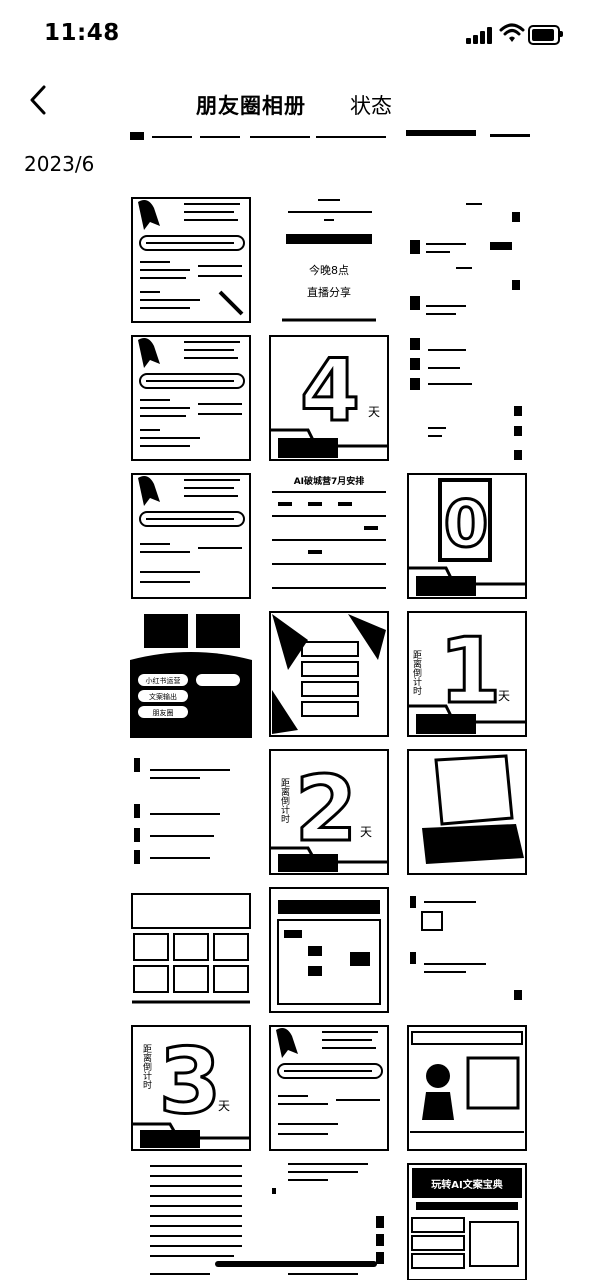  What do you see at coordinates (371, 105) in the screenshot?
I see `tab-status: 状态` at bounding box center [371, 105].